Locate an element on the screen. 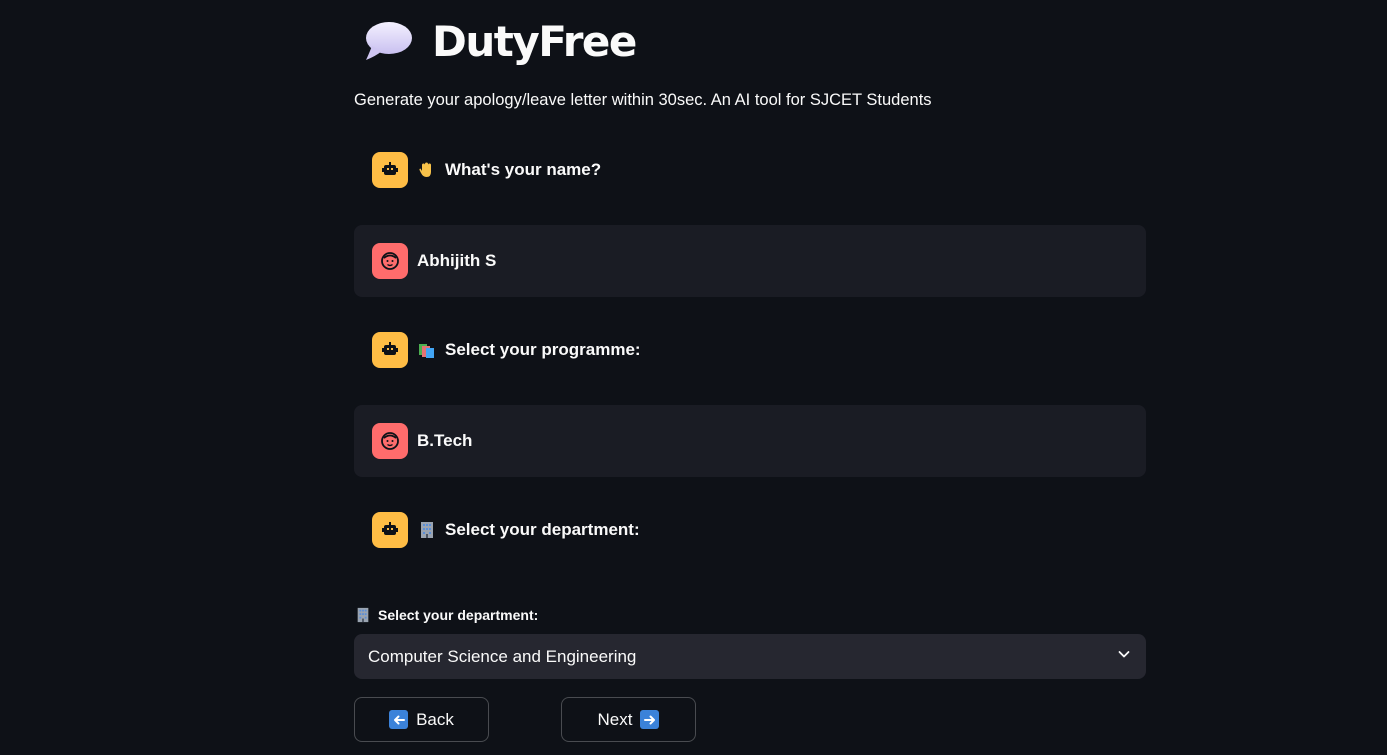 This screenshot has height=755, width=1387. department-select-label: Select your department: is located at coordinates (446, 615).